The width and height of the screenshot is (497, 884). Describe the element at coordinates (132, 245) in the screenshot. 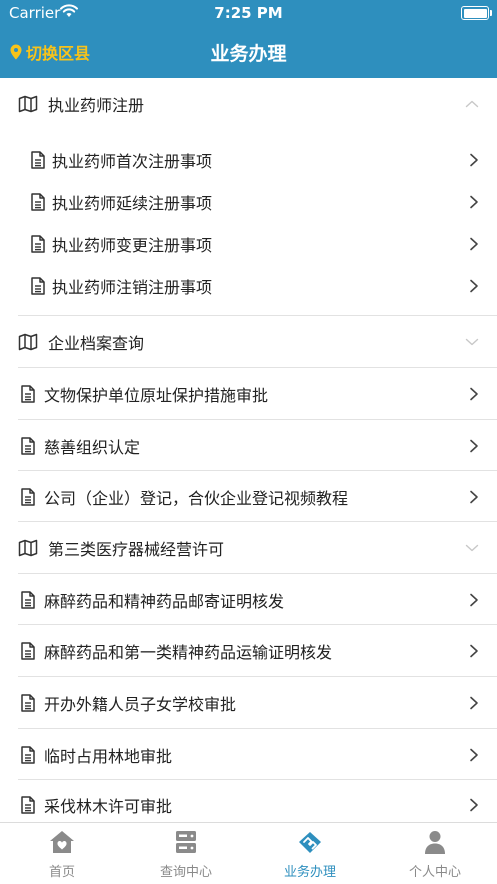

I see `sub-item-label: 执业药师变更注册事项` at that location.